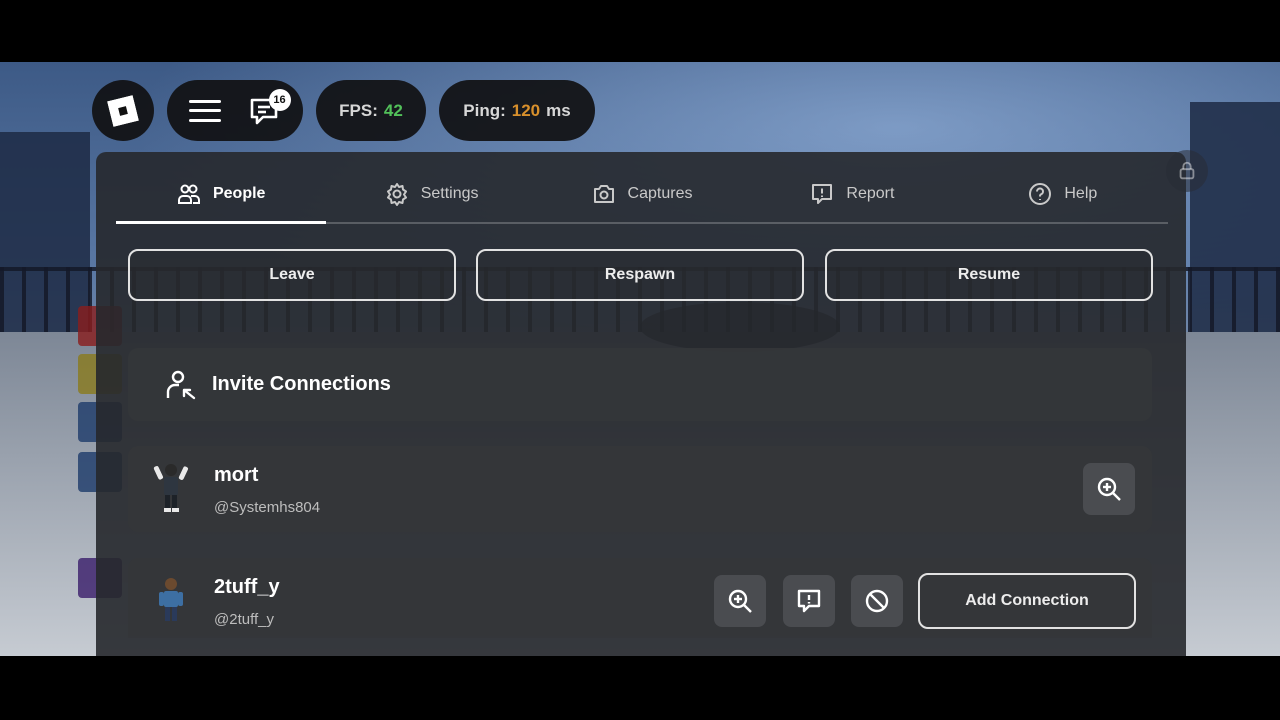  I want to click on fps-label: FPS:, so click(358, 110).